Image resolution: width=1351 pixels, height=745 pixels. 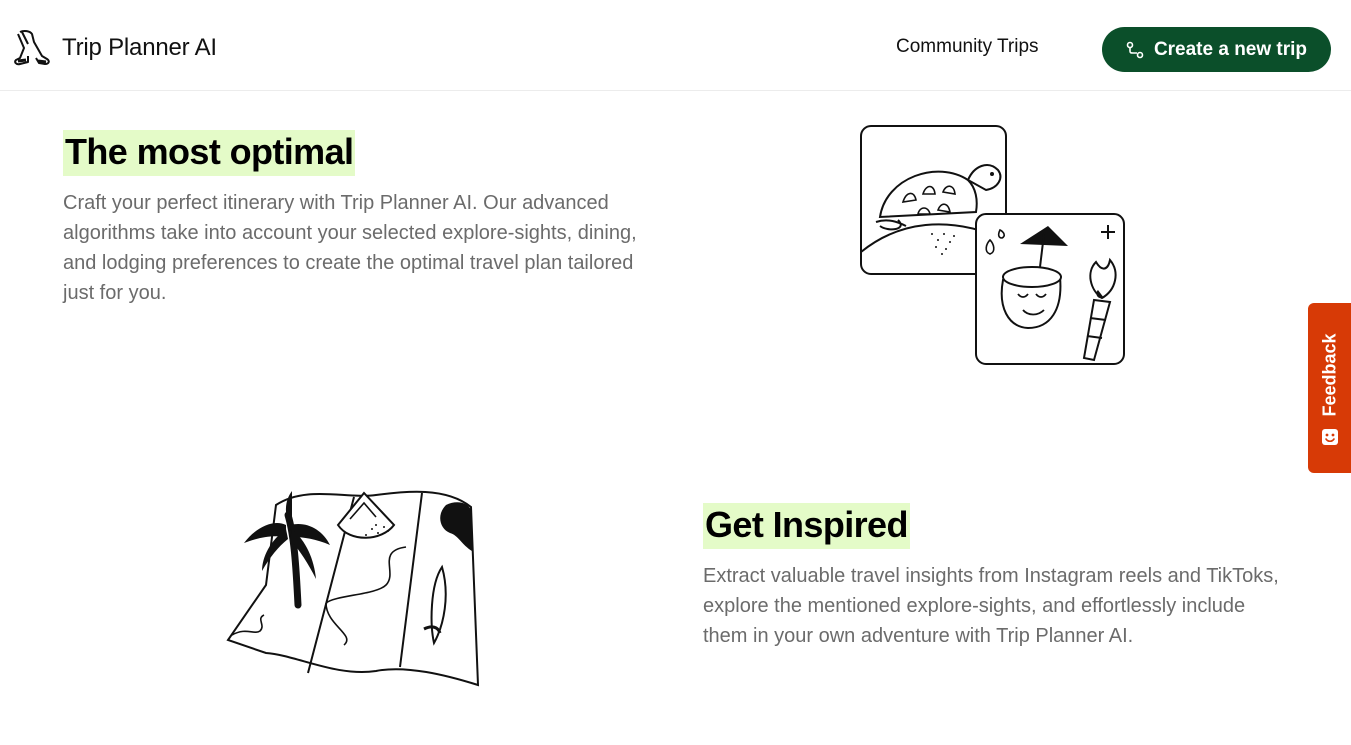 What do you see at coordinates (1135, 49) in the screenshot?
I see `route-icon` at bounding box center [1135, 49].